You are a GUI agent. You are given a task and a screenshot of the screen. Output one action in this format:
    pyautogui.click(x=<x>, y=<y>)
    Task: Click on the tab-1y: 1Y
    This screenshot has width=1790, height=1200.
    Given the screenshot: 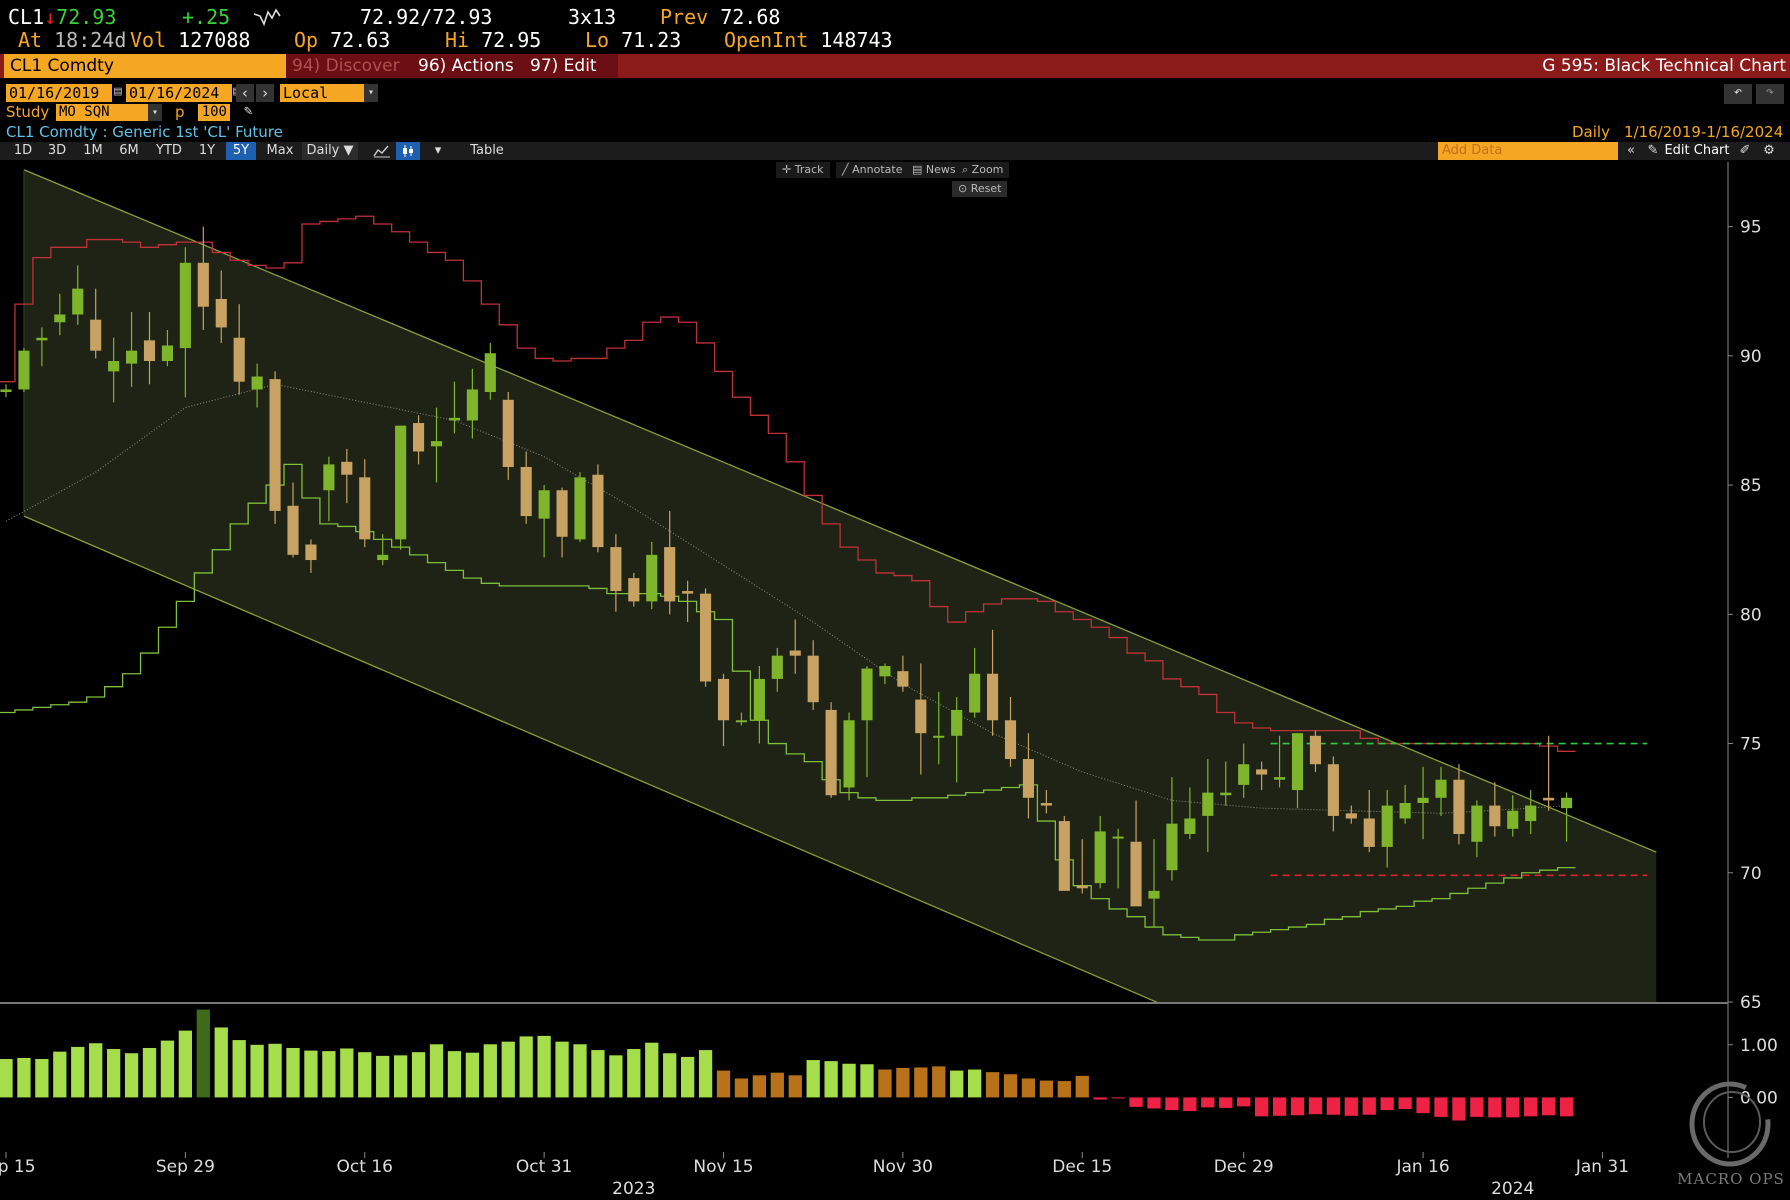 What is the action you would take?
    pyautogui.click(x=207, y=151)
    